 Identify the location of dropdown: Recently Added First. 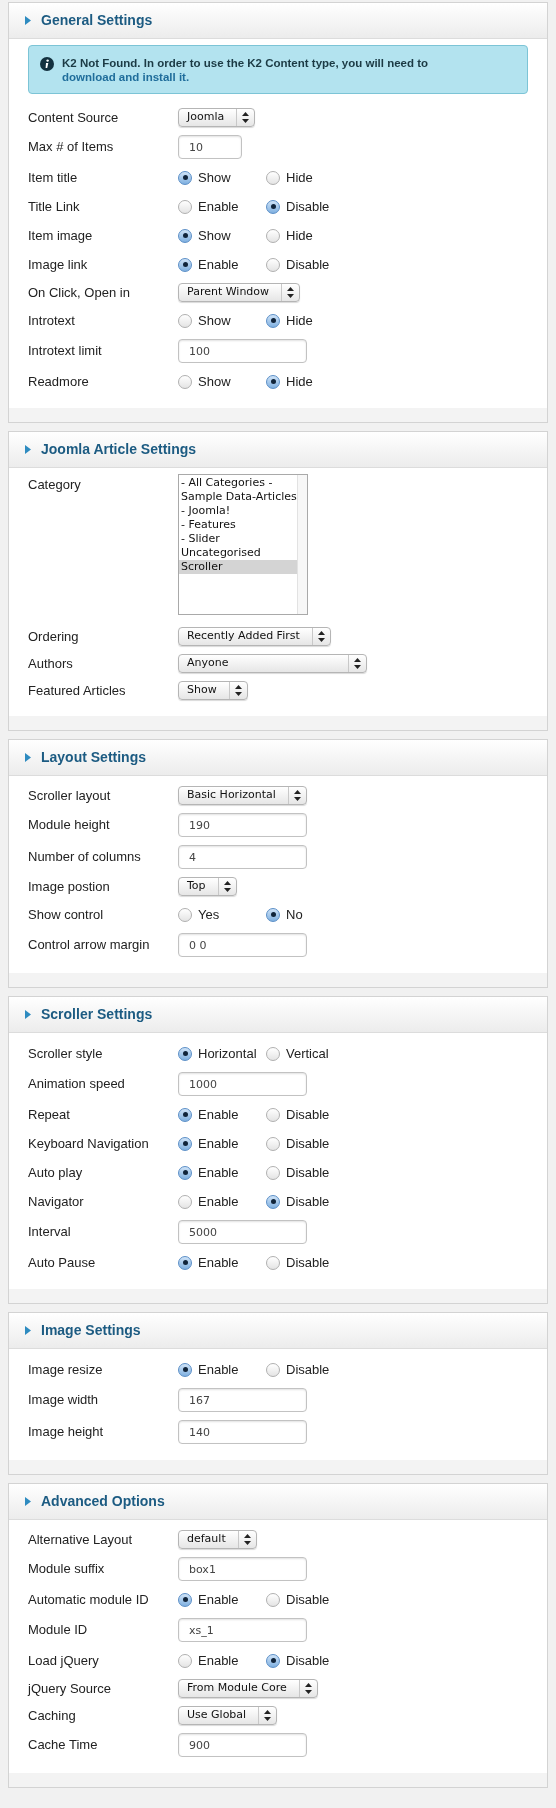
(254, 636).